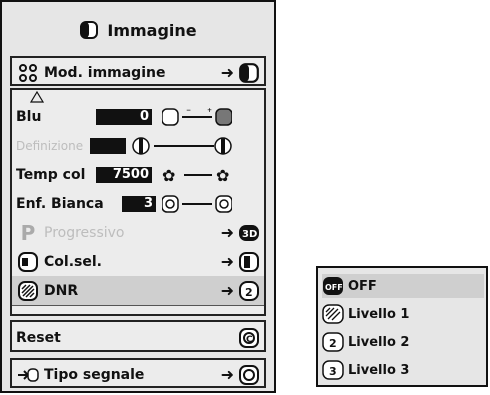  What do you see at coordinates (50, 145) in the screenshot?
I see `sharpness-label: Definizione` at bounding box center [50, 145].